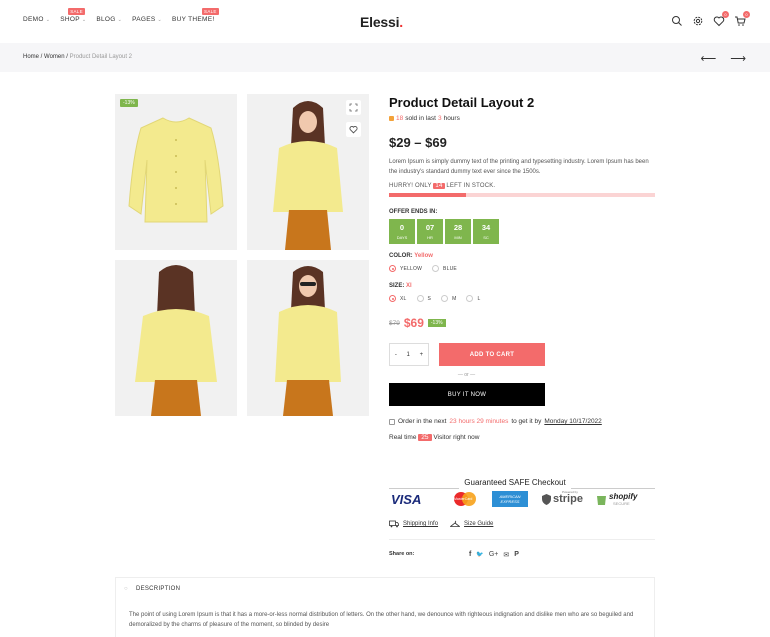 This screenshot has width=770, height=637. Describe the element at coordinates (439, 118) in the screenshot. I see `sold-hours: 3` at that location.